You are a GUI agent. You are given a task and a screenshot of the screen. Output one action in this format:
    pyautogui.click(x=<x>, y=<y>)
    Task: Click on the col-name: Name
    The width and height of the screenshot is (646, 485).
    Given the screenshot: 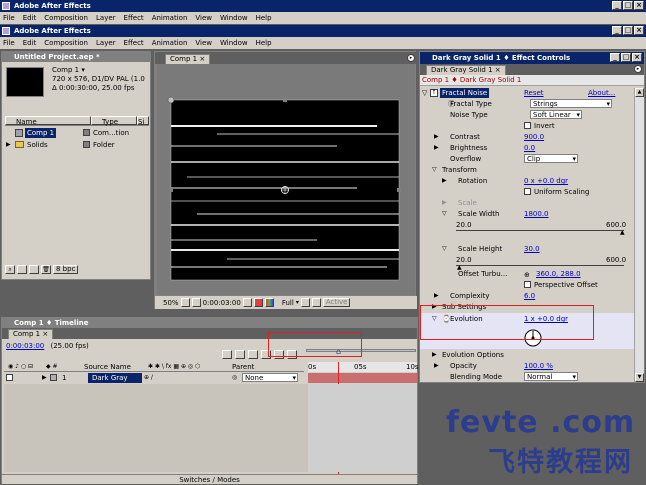 What is the action you would take?
    pyautogui.click(x=48, y=121)
    